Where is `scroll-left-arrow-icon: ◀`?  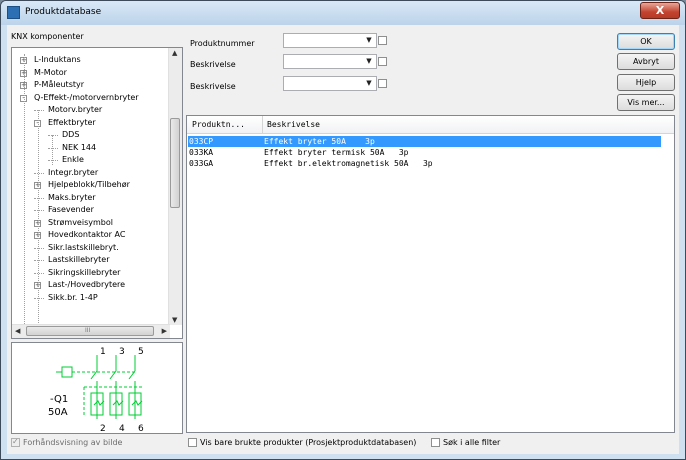 scroll-left-arrow-icon: ◀ is located at coordinates (17, 331).